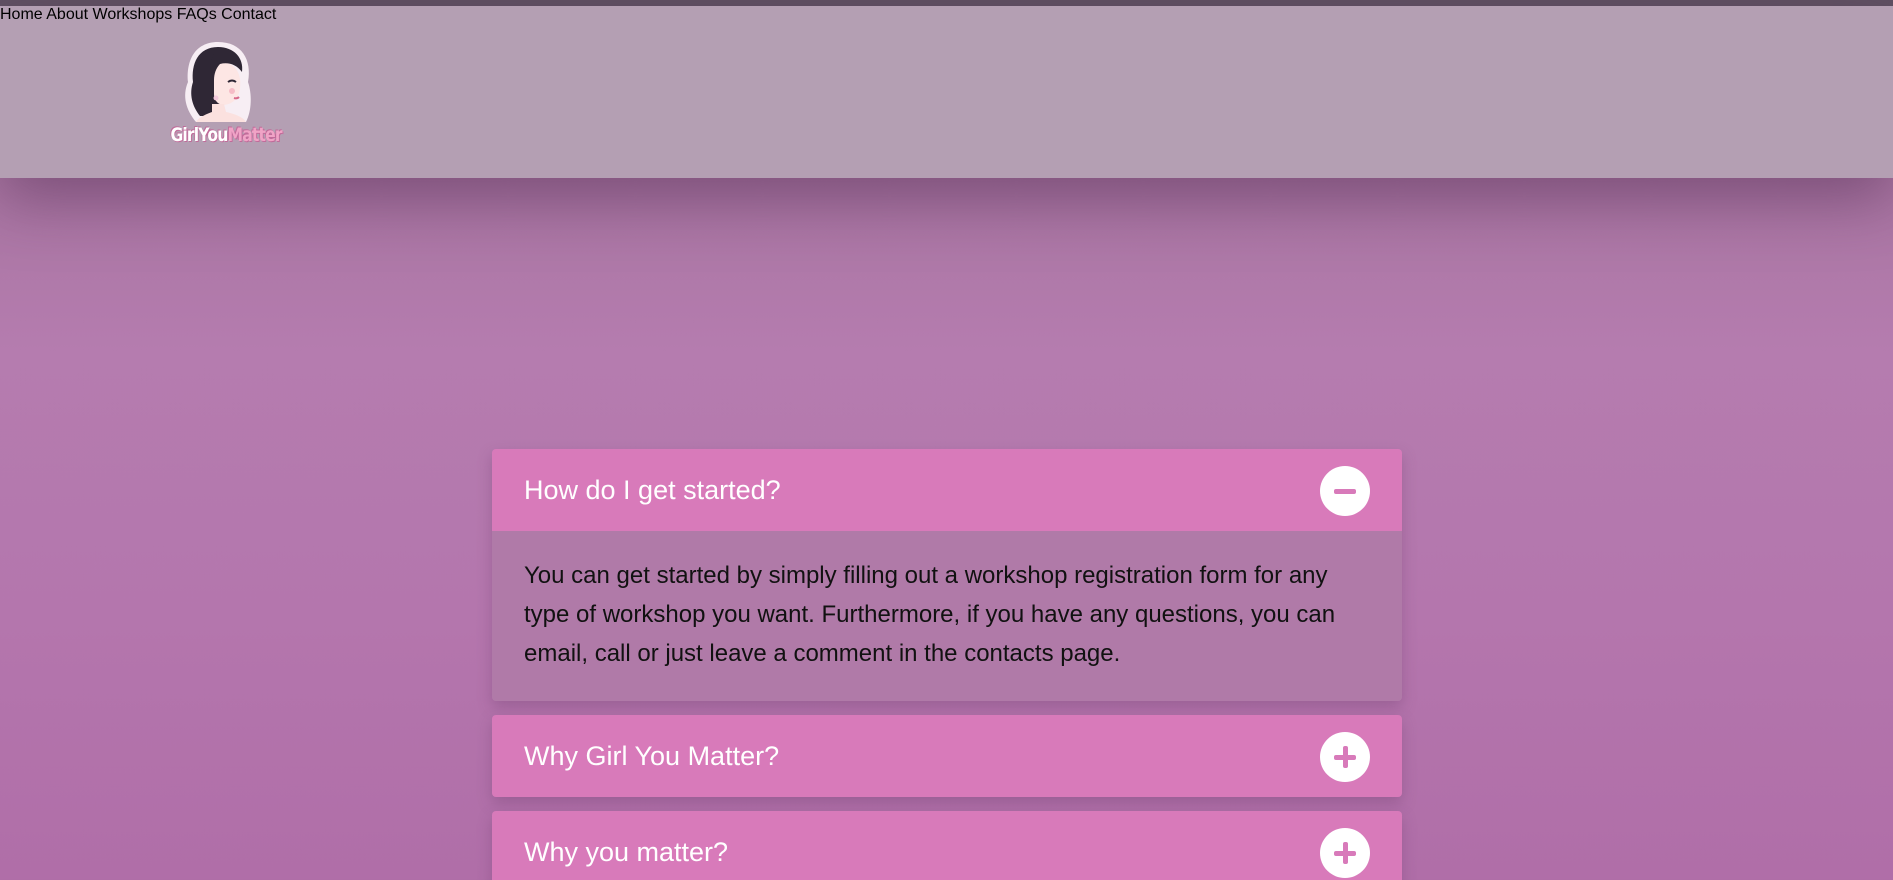 This screenshot has width=1893, height=880. Describe the element at coordinates (197, 14) in the screenshot. I see `nav-faqs-link: FAQs` at that location.